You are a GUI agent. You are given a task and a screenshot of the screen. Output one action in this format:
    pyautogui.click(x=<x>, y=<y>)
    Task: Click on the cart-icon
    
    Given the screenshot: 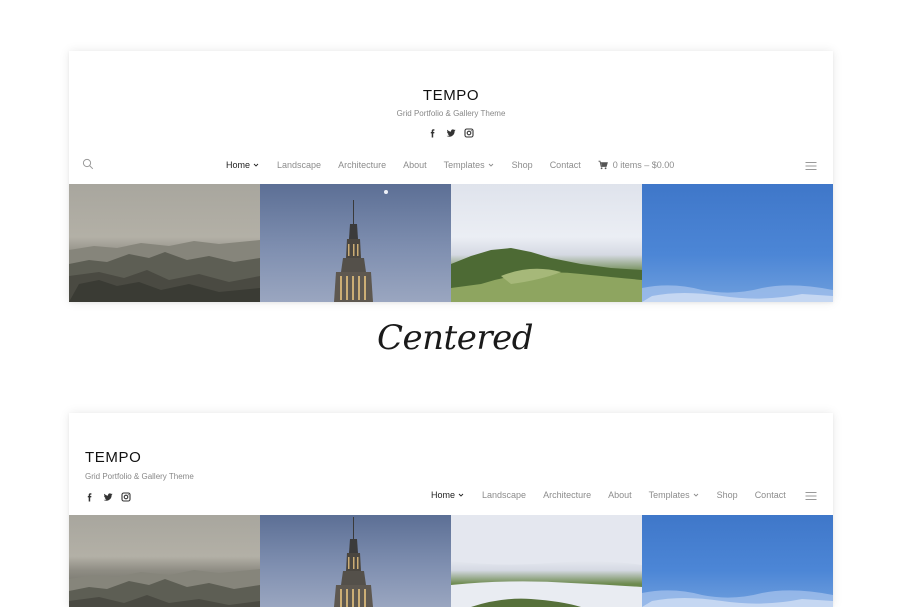 What is the action you would take?
    pyautogui.click(x=603, y=165)
    